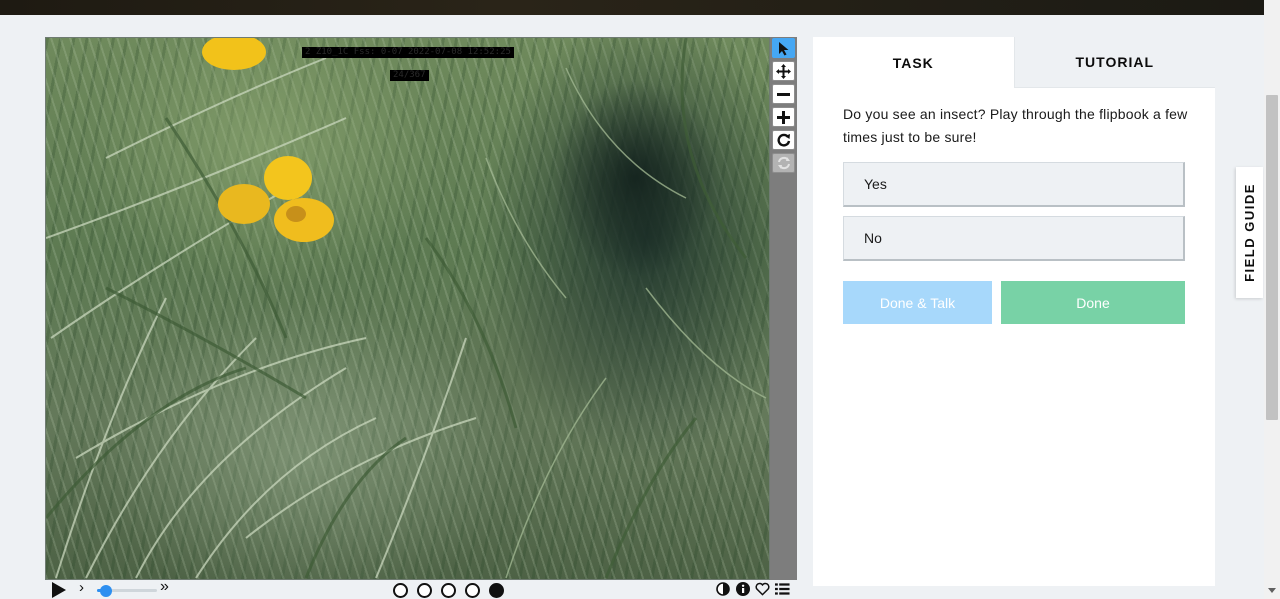  I want to click on task-tabs: TASK TUTORIAL, so click(1014, 62).